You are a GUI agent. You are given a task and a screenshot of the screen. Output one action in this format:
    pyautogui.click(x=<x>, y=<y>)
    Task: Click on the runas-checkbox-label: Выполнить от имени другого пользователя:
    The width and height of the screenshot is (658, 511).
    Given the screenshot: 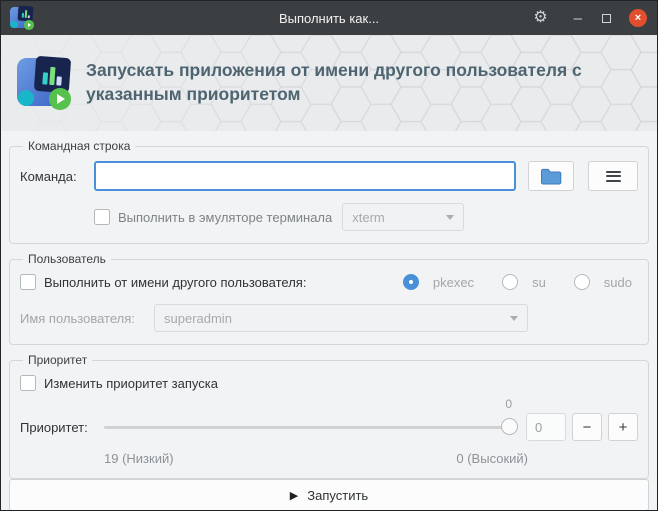 What is the action you would take?
    pyautogui.click(x=175, y=282)
    